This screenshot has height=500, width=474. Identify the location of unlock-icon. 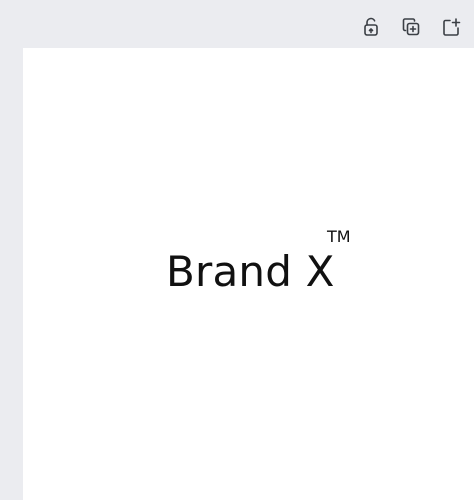
(371, 26).